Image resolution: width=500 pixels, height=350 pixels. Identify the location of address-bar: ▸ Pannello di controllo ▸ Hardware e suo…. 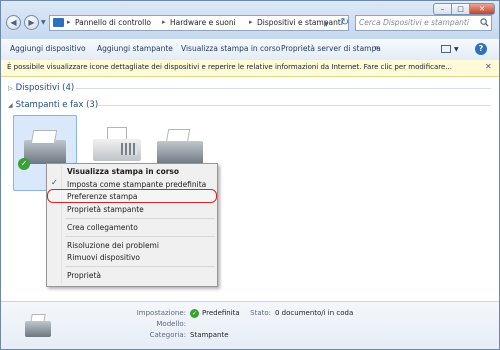
(199, 23).